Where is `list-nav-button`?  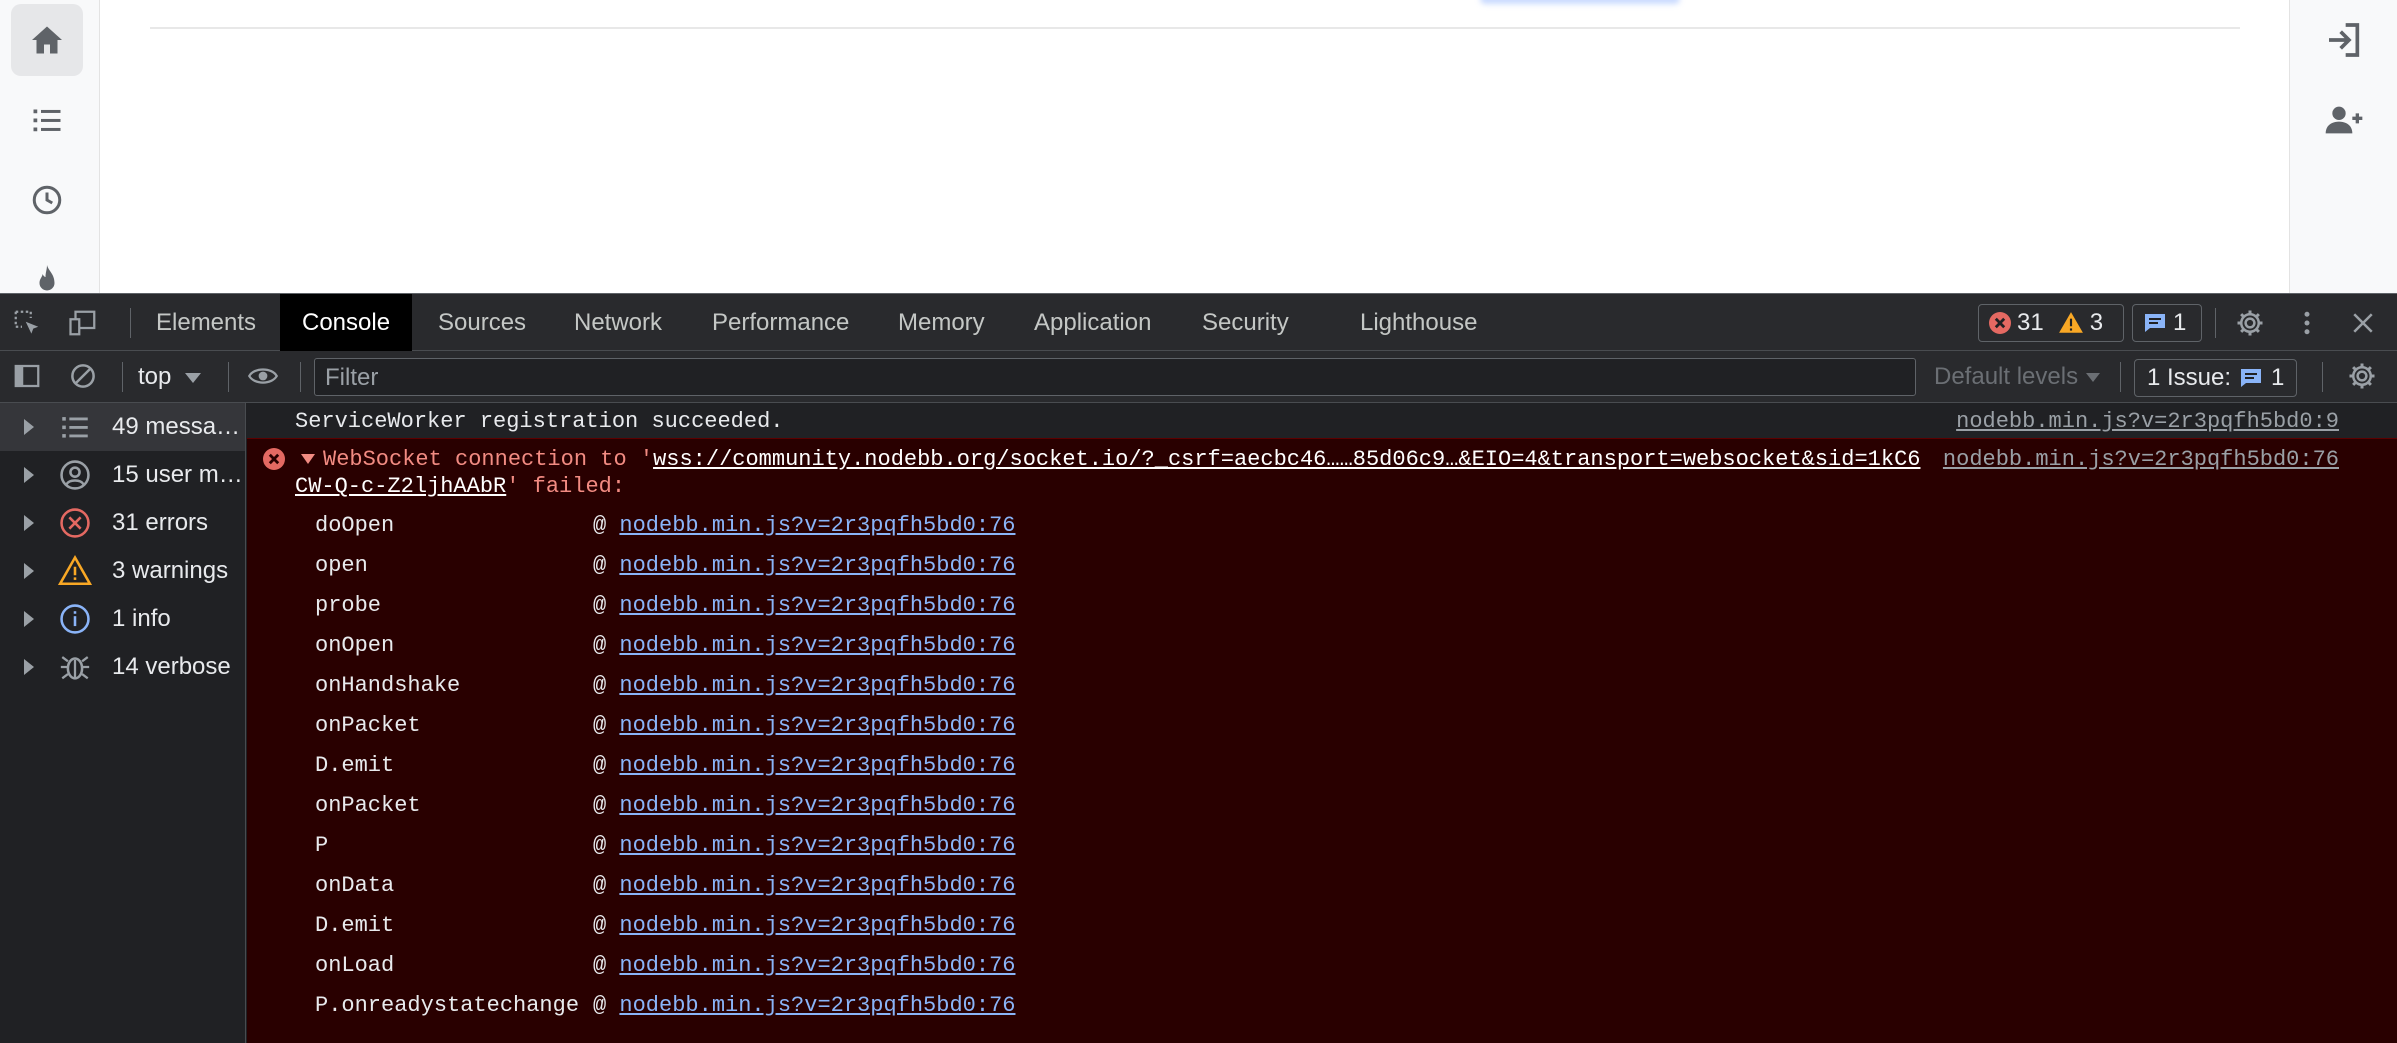
list-nav-button is located at coordinates (47, 120).